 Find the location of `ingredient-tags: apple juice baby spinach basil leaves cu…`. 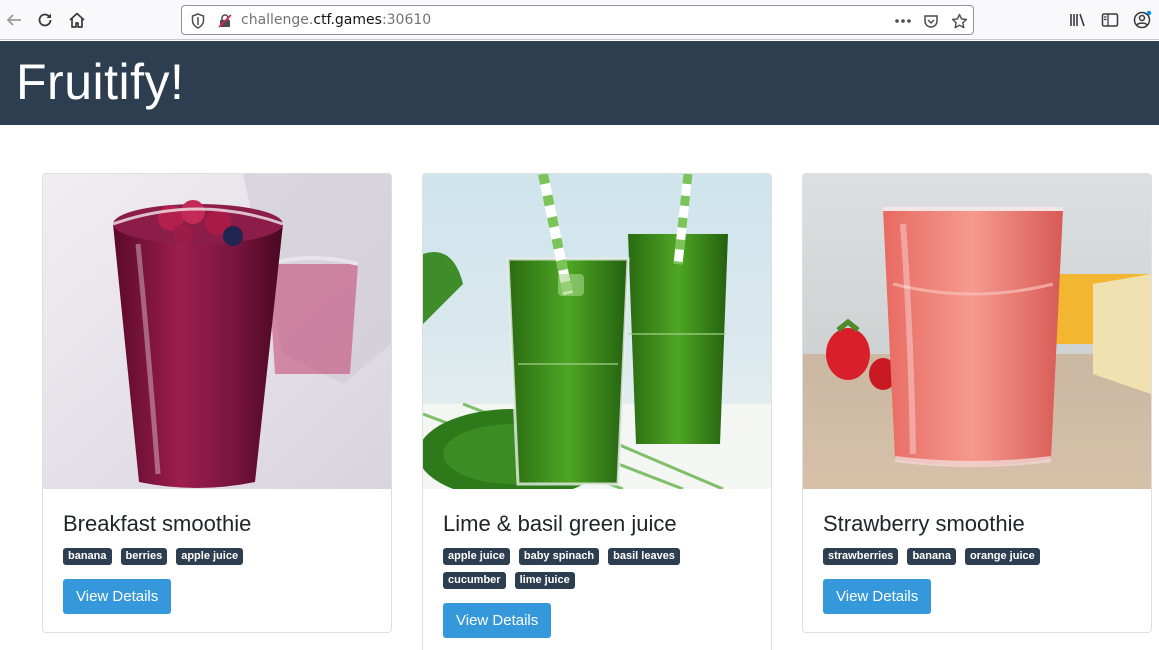

ingredient-tags: apple juice baby spinach basil leaves cu… is located at coordinates (593, 568).